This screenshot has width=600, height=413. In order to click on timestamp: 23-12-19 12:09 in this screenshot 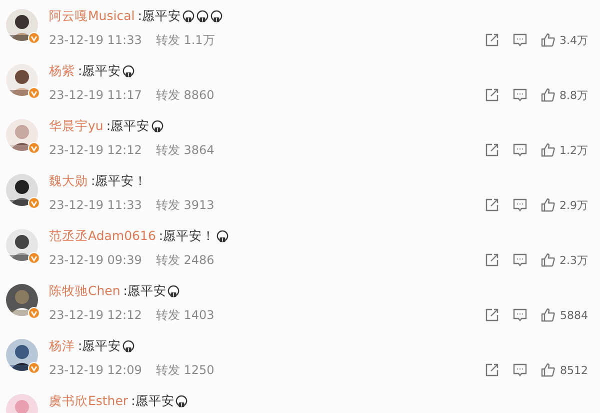, I will do `click(95, 370)`.